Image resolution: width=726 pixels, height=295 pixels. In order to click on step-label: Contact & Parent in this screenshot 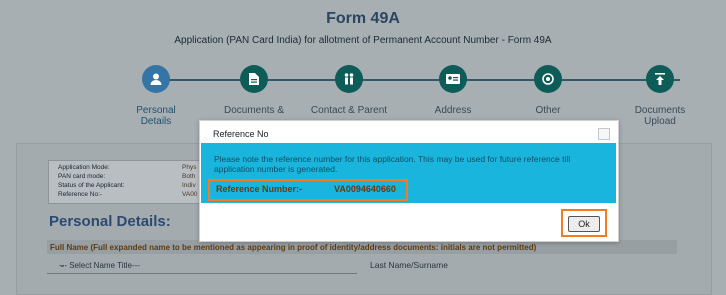, I will do `click(349, 110)`.